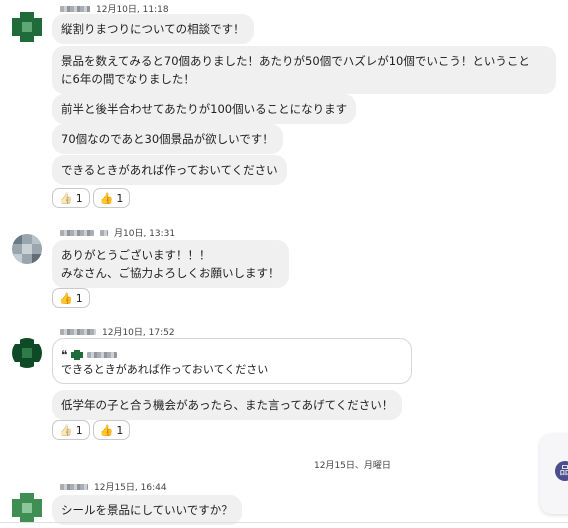 The height and width of the screenshot is (528, 568). Describe the element at coordinates (227, 405) in the screenshot. I see `message-bubble: 低学年の子と合う機会があったら、また言ってあげてください！` at that location.